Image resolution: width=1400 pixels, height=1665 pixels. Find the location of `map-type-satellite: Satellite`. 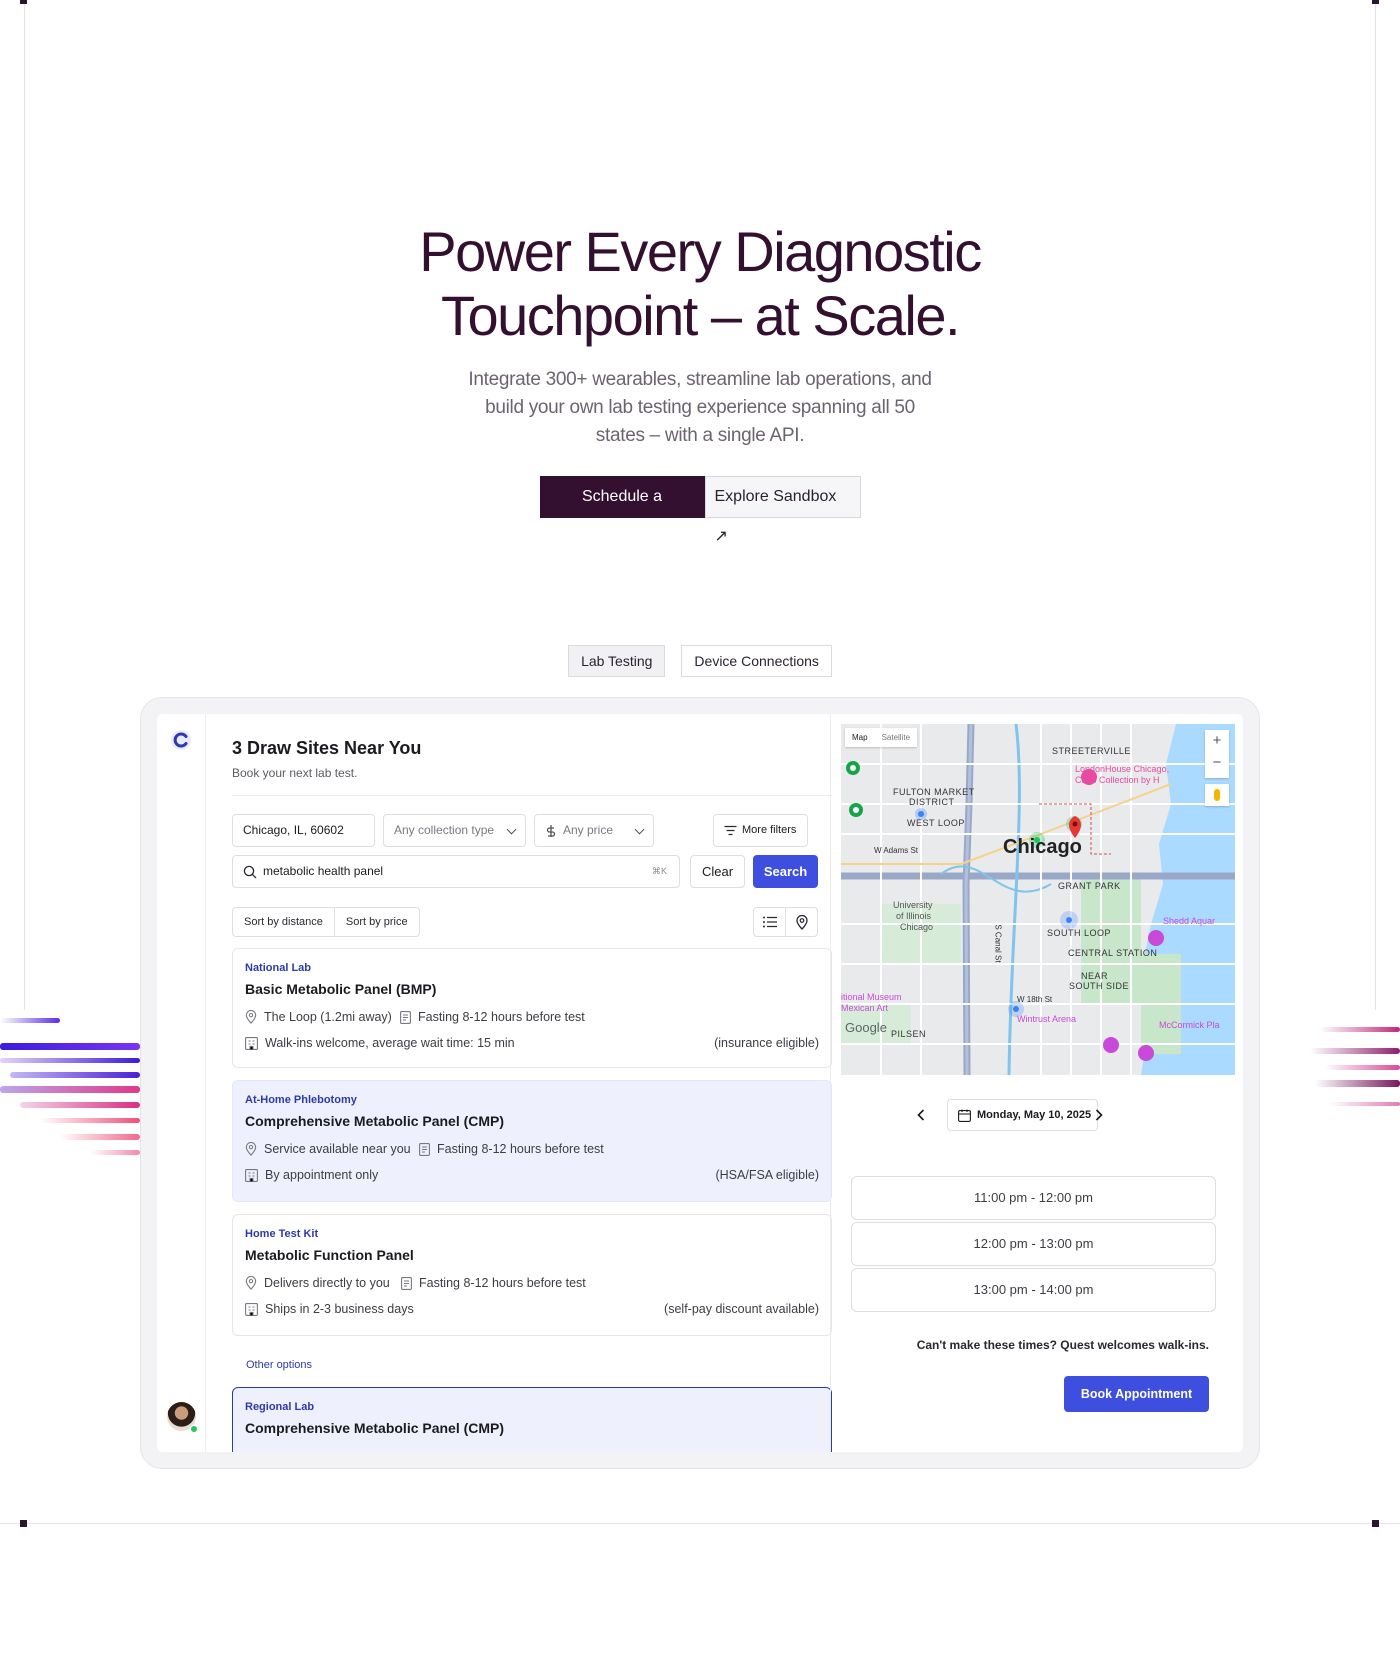

map-type-satellite: Satellite is located at coordinates (896, 737).